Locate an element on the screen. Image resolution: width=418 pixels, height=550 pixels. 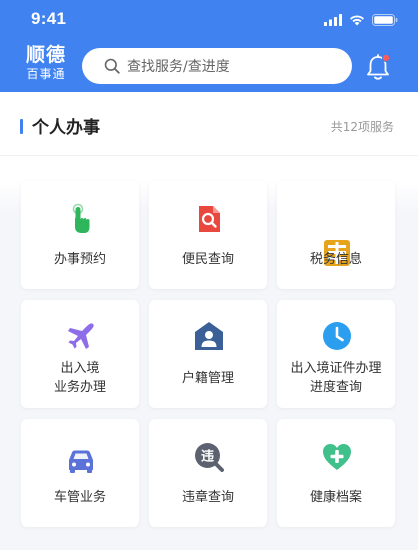
brand-subtitle: 百事通 is located at coordinates (46, 74).